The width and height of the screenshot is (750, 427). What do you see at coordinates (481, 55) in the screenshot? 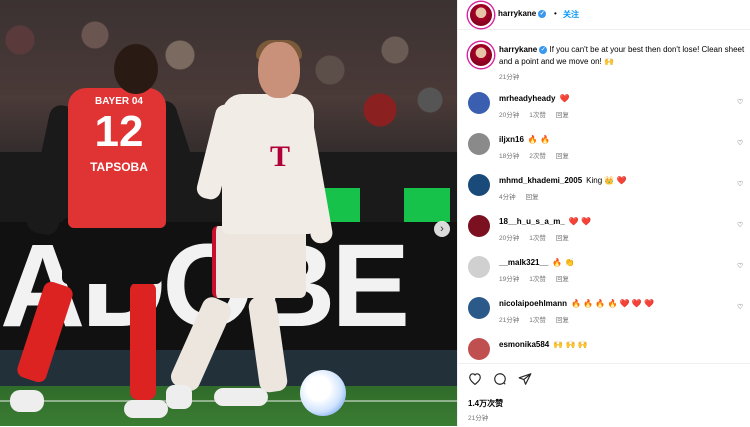
I see `caption-avatar` at bounding box center [481, 55].